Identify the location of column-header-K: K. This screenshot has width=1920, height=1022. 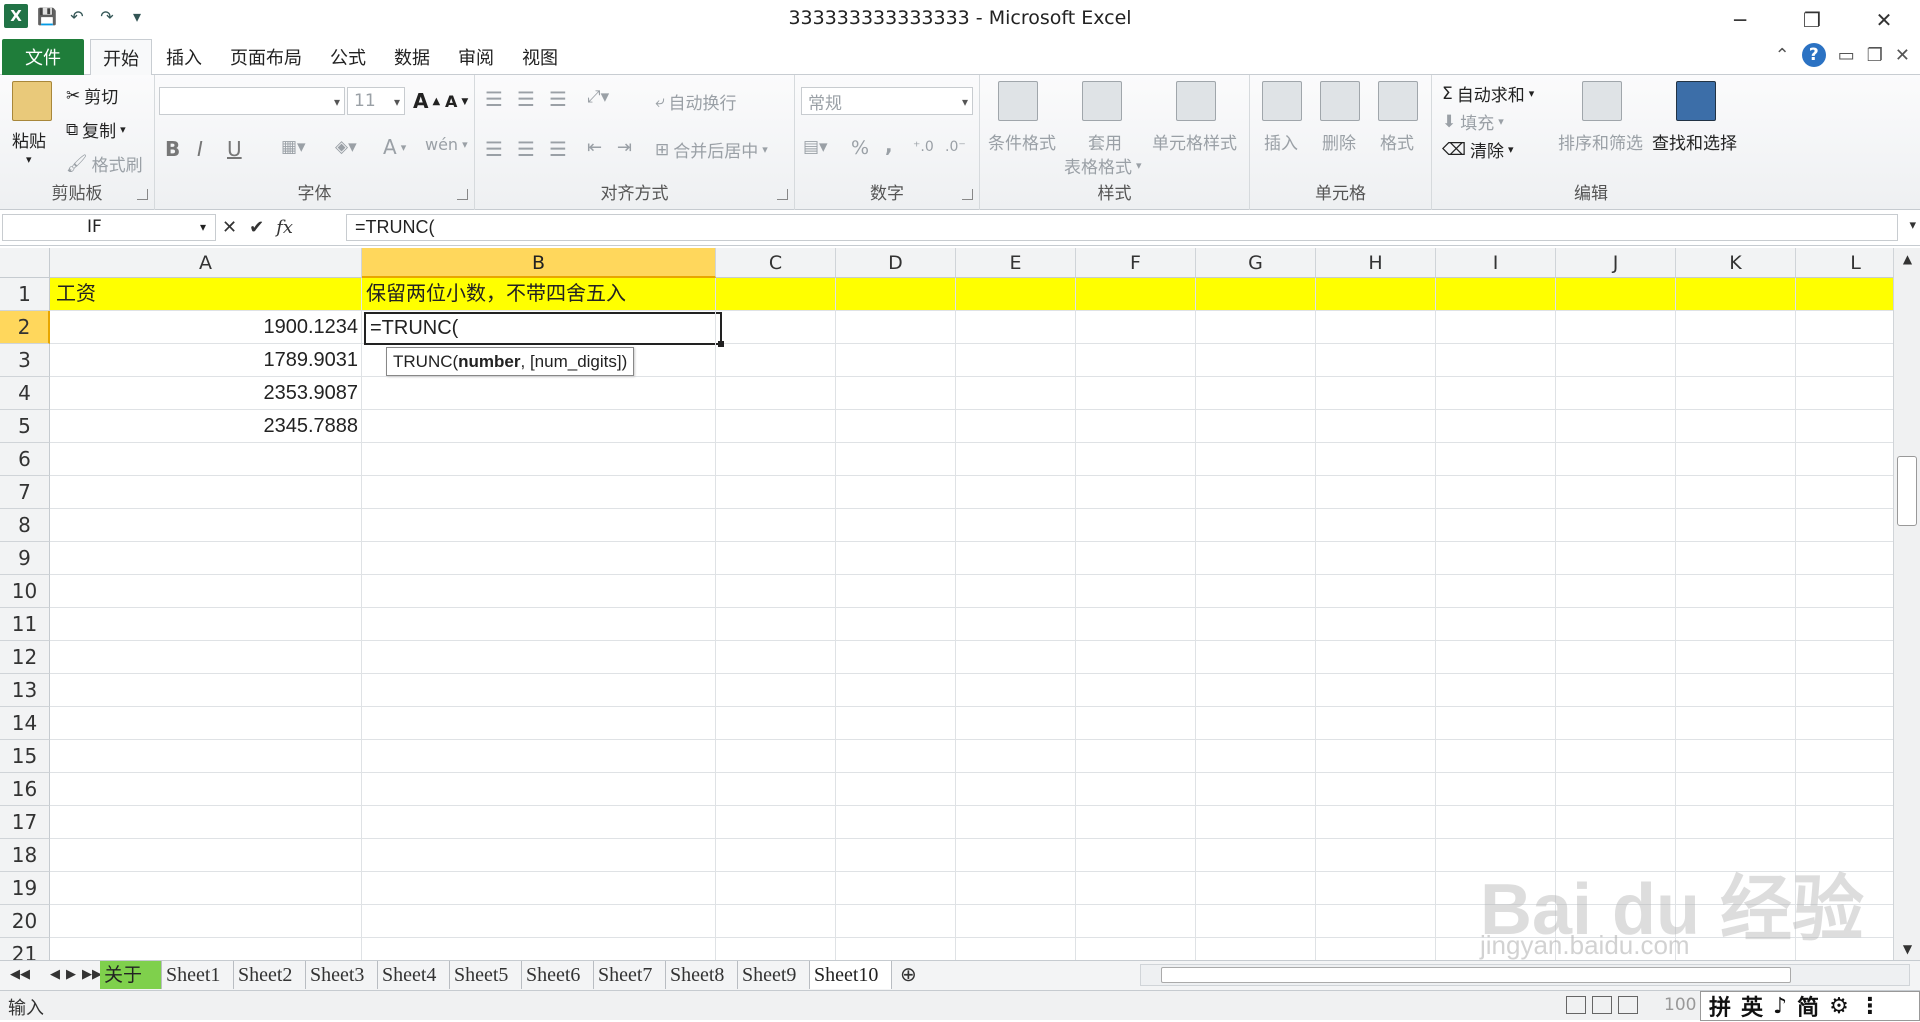
(1736, 263).